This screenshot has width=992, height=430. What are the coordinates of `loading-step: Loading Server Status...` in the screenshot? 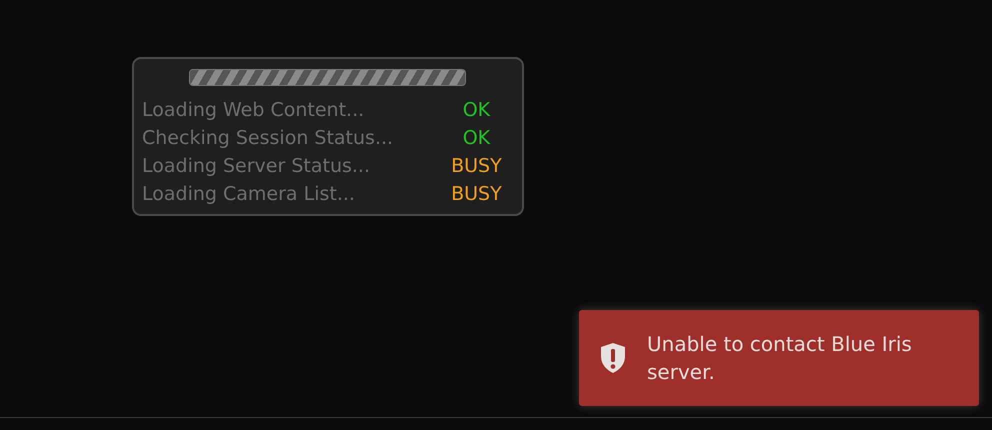 It's located at (290, 166).